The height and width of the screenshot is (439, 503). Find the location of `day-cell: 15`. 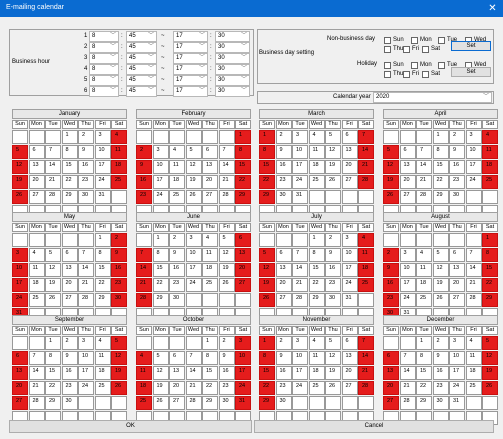

day-cell: 15 is located at coordinates (160, 270).